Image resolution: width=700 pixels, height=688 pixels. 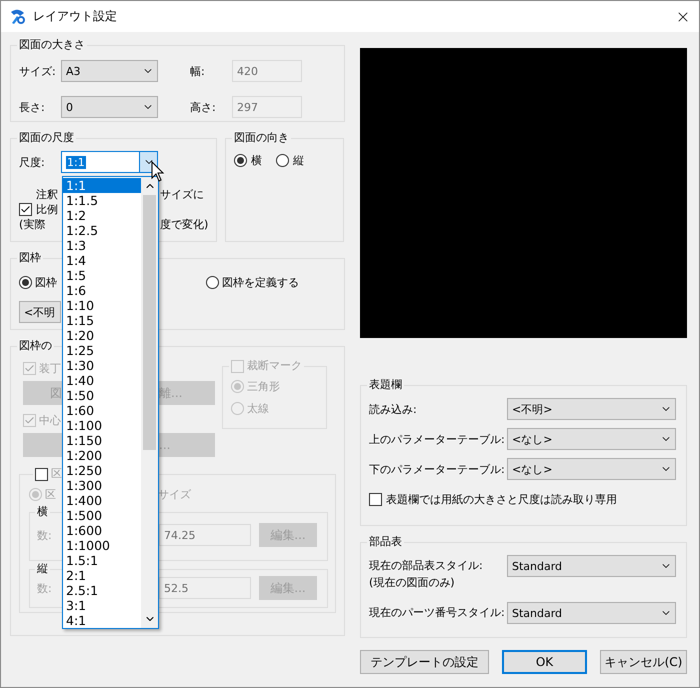 I want to click on field-label: 下のパラメーターテーブル:, so click(x=437, y=469).